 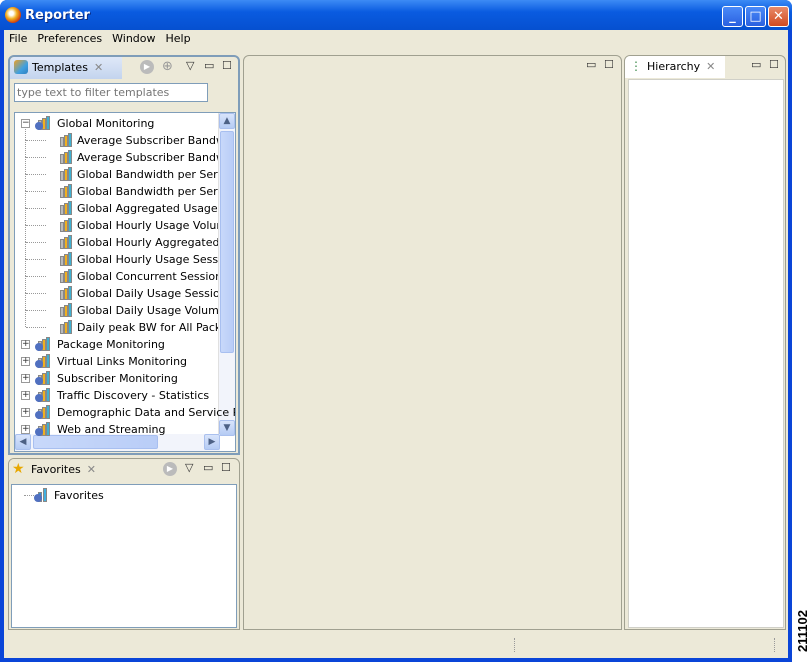 What do you see at coordinates (778, 16) in the screenshot?
I see `close-button: ✕` at bounding box center [778, 16].